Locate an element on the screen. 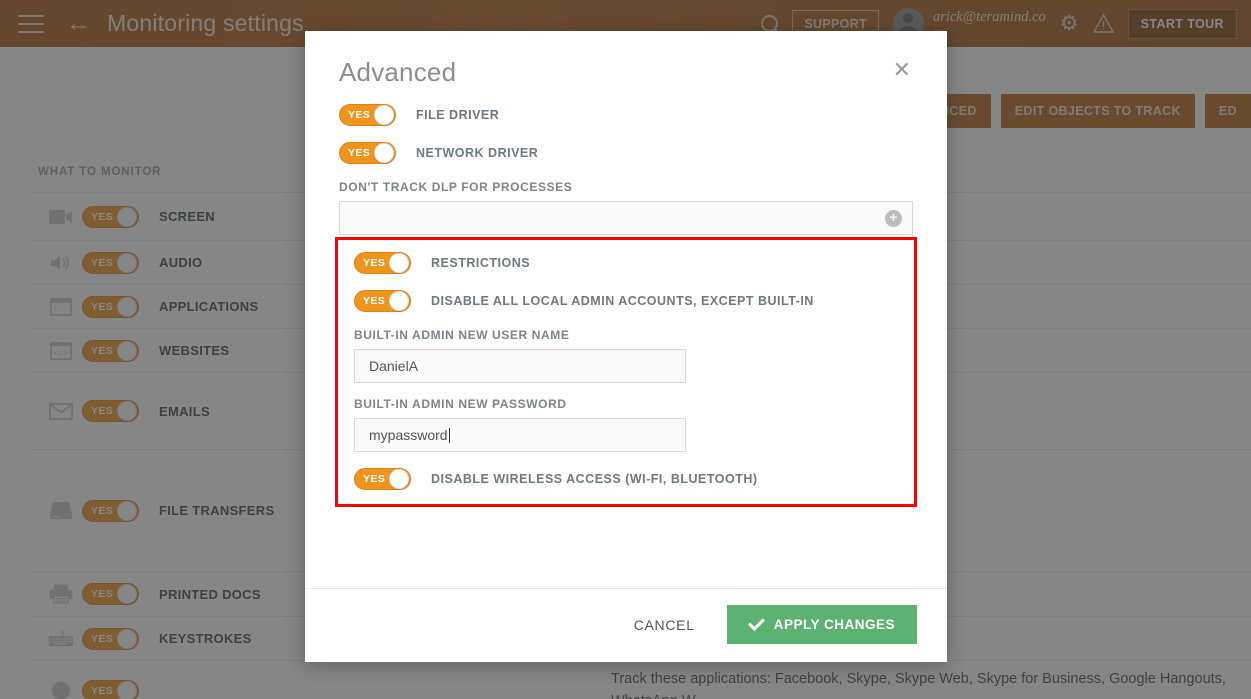  admin-username-label: BUILT-IN ADMIN NEW USER NAME is located at coordinates (462, 335).